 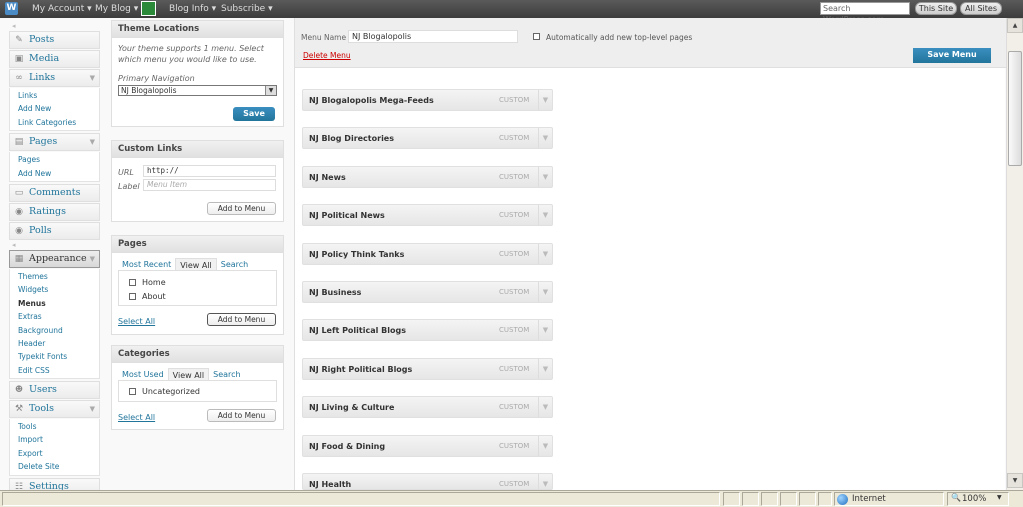 I want to click on my-account-menu: My Account ▾, so click(x=62, y=9).